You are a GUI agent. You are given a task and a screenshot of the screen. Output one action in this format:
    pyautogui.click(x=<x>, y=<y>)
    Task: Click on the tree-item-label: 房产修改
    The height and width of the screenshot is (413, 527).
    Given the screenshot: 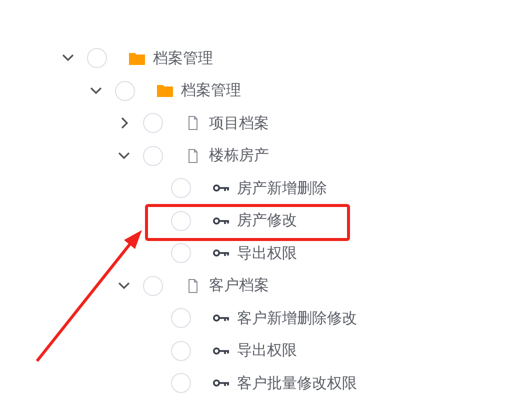 What is the action you would take?
    pyautogui.click(x=267, y=220)
    